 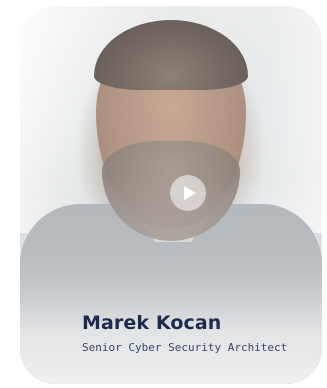 I want to click on play-button, so click(x=188, y=193).